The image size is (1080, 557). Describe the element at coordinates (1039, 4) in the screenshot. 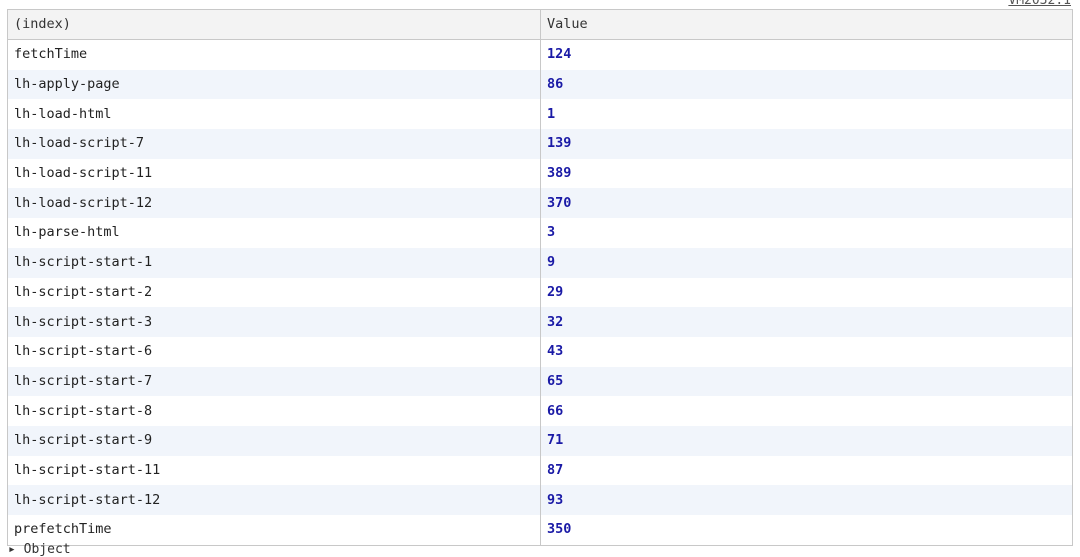

I see `source-link: VM2032:1` at that location.